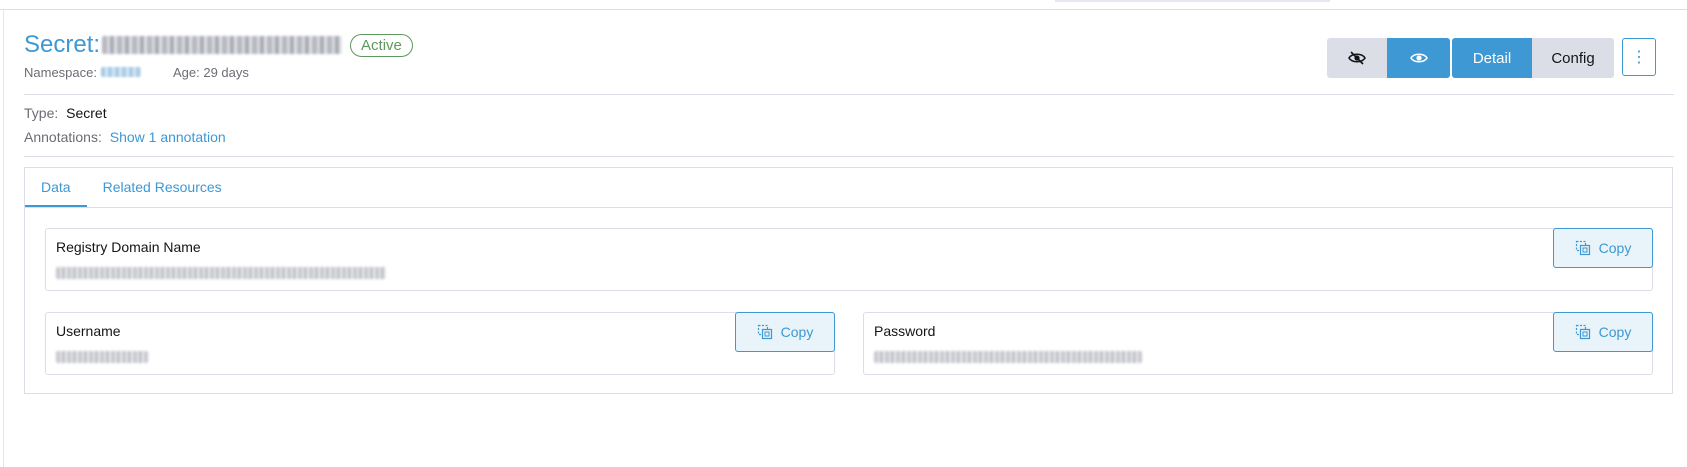 The image size is (1687, 467). What do you see at coordinates (60, 72) in the screenshot?
I see `namespace-label: Namespace:` at bounding box center [60, 72].